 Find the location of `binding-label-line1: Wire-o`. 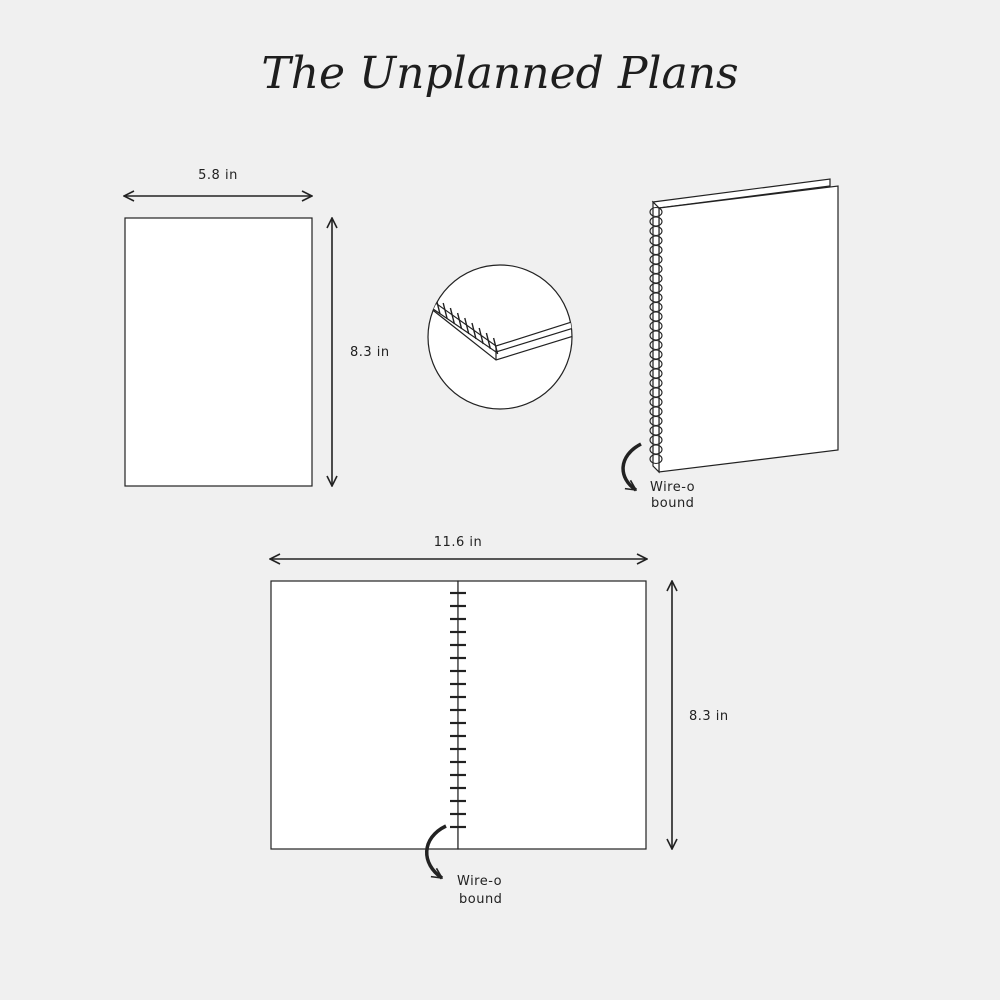

binding-label-line1: Wire-o is located at coordinates (672, 487).